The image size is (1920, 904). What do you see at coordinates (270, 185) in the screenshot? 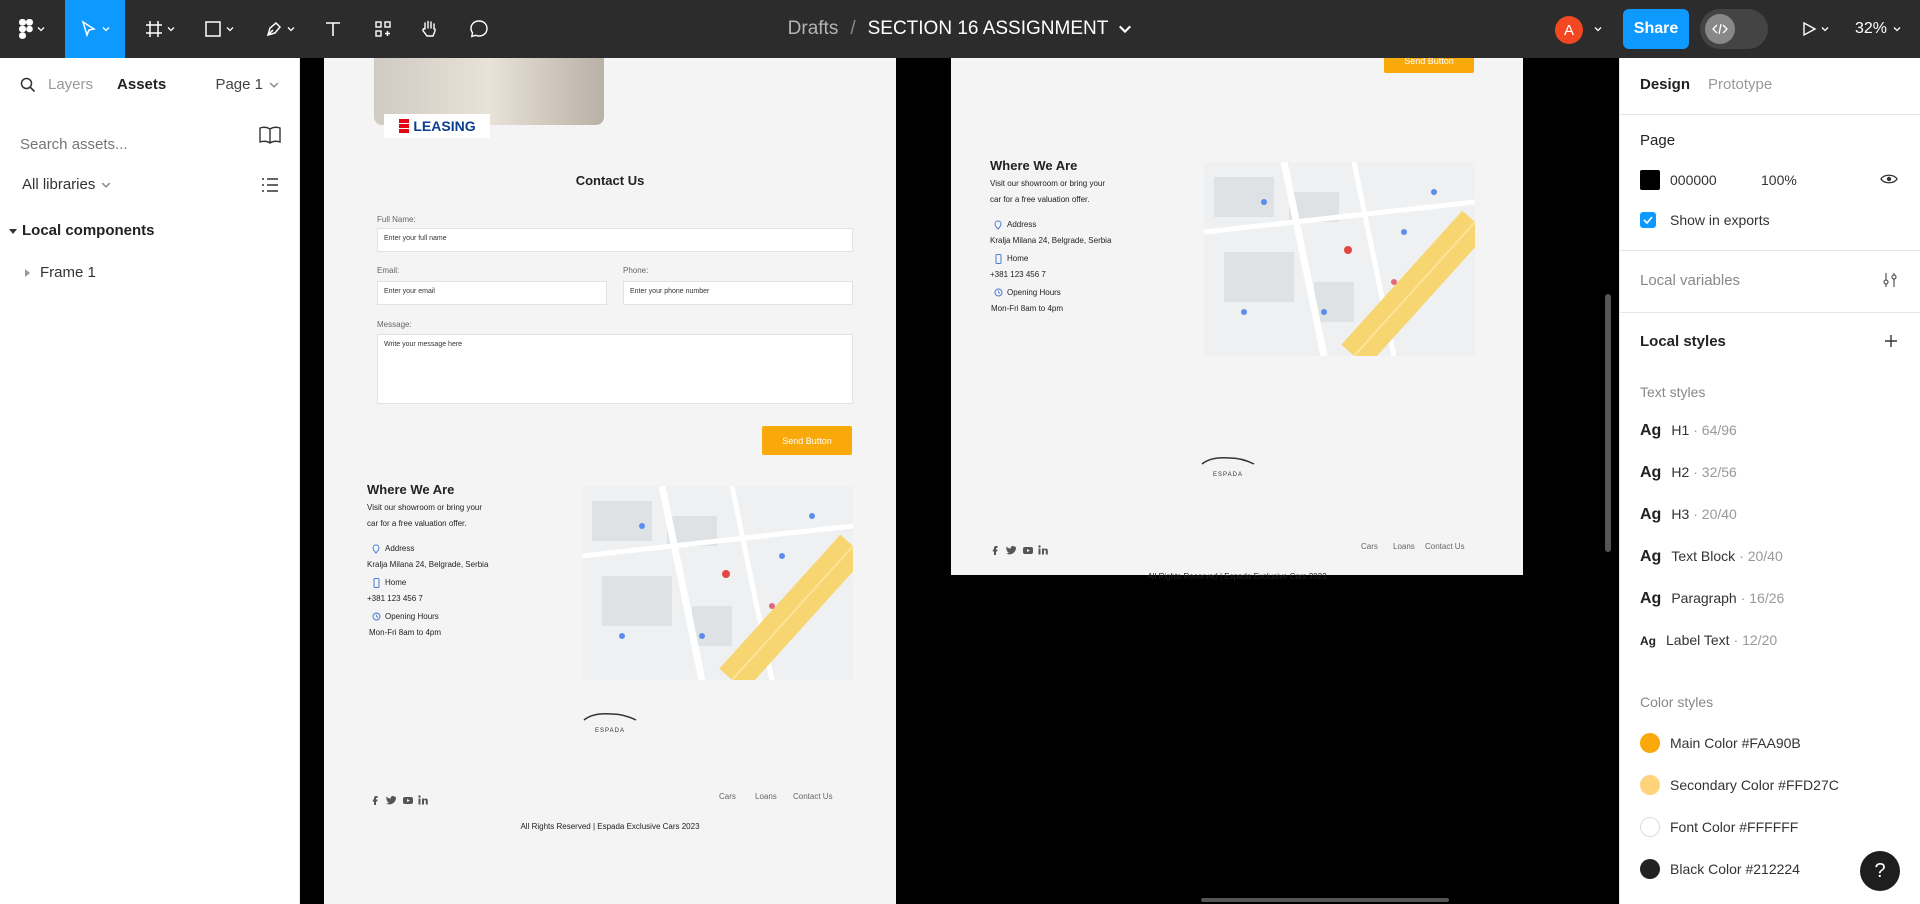
I see `list-view-icon` at bounding box center [270, 185].